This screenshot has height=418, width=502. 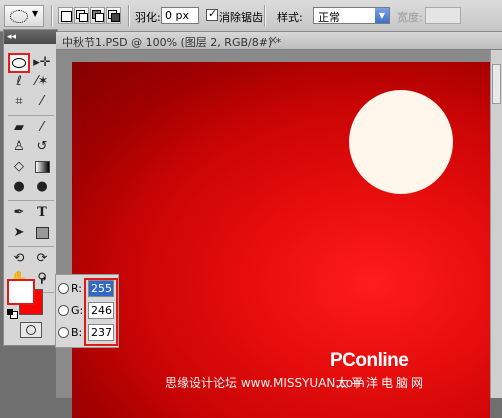 I want to click on dodge-icon: ●, so click(x=42, y=186).